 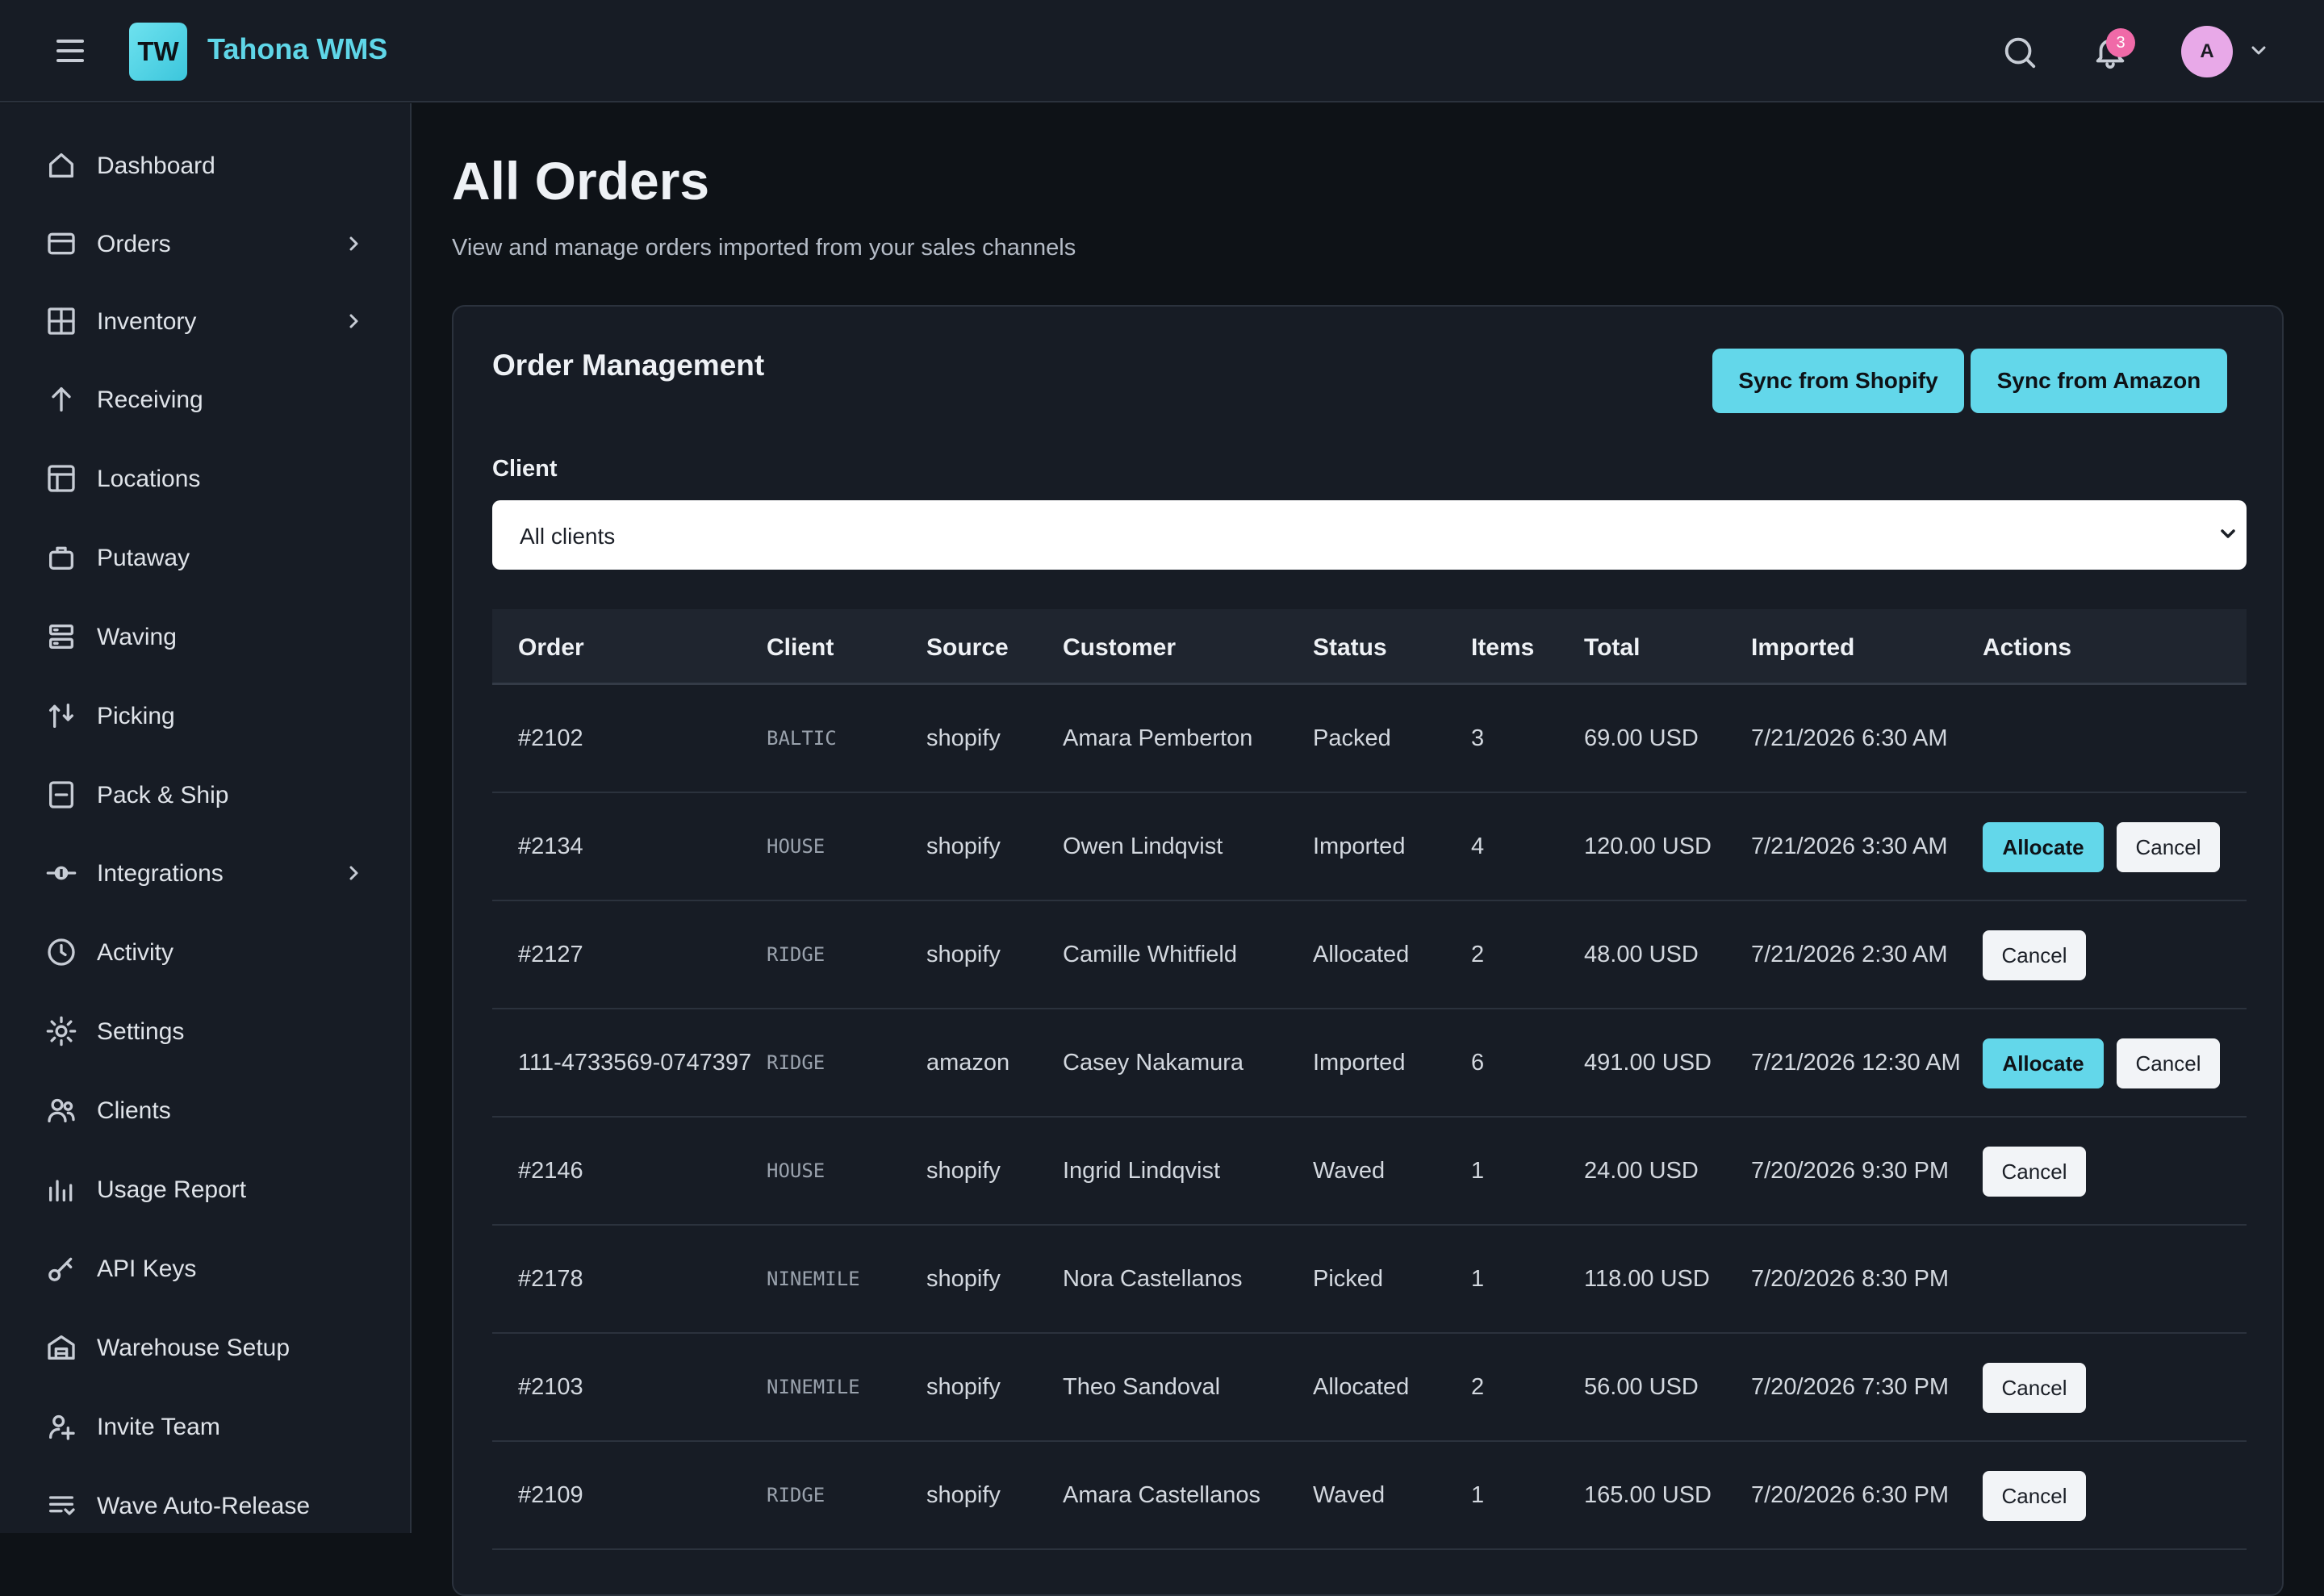 What do you see at coordinates (205, 1110) in the screenshot?
I see `sidebar-item-clients: Clients` at bounding box center [205, 1110].